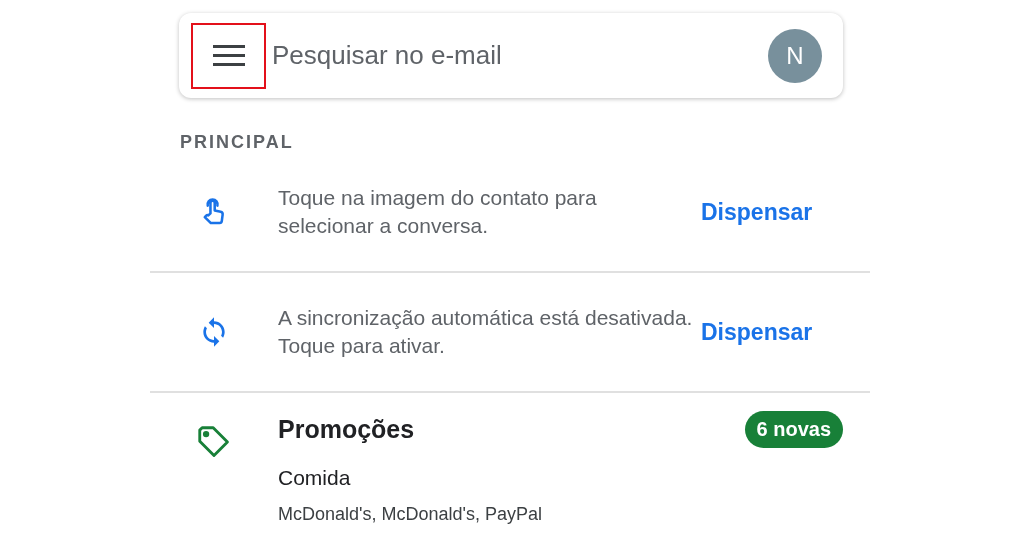  Describe the element at coordinates (237, 142) in the screenshot. I see `section-label: PRINCIPAL` at that location.